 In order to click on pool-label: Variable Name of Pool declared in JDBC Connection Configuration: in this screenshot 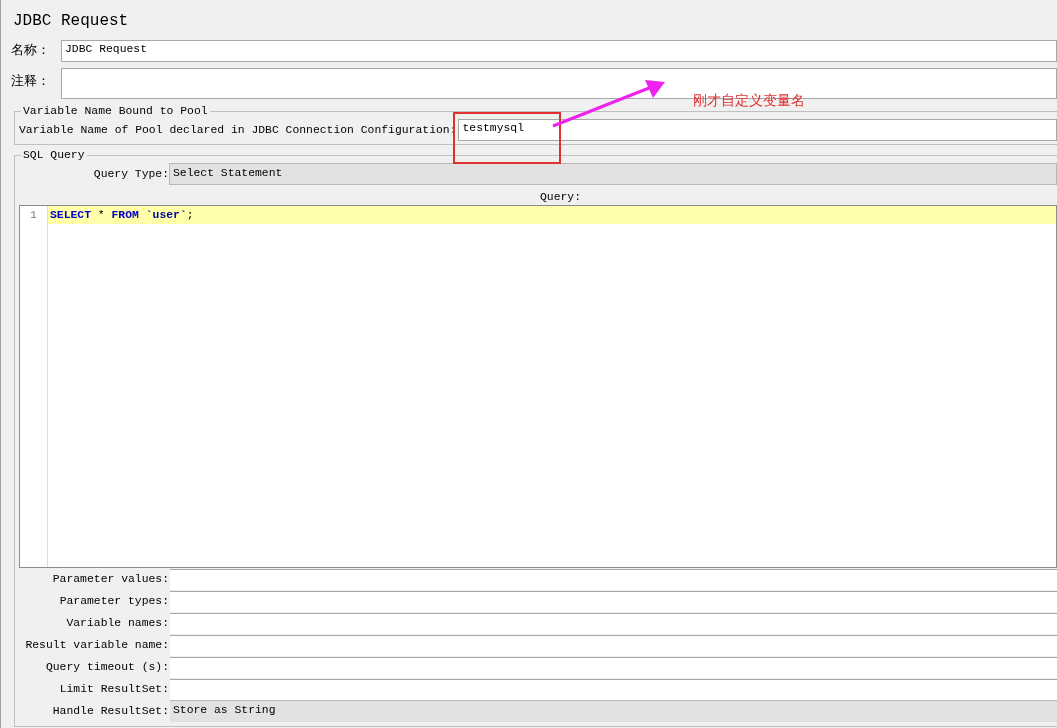, I will do `click(238, 130)`.